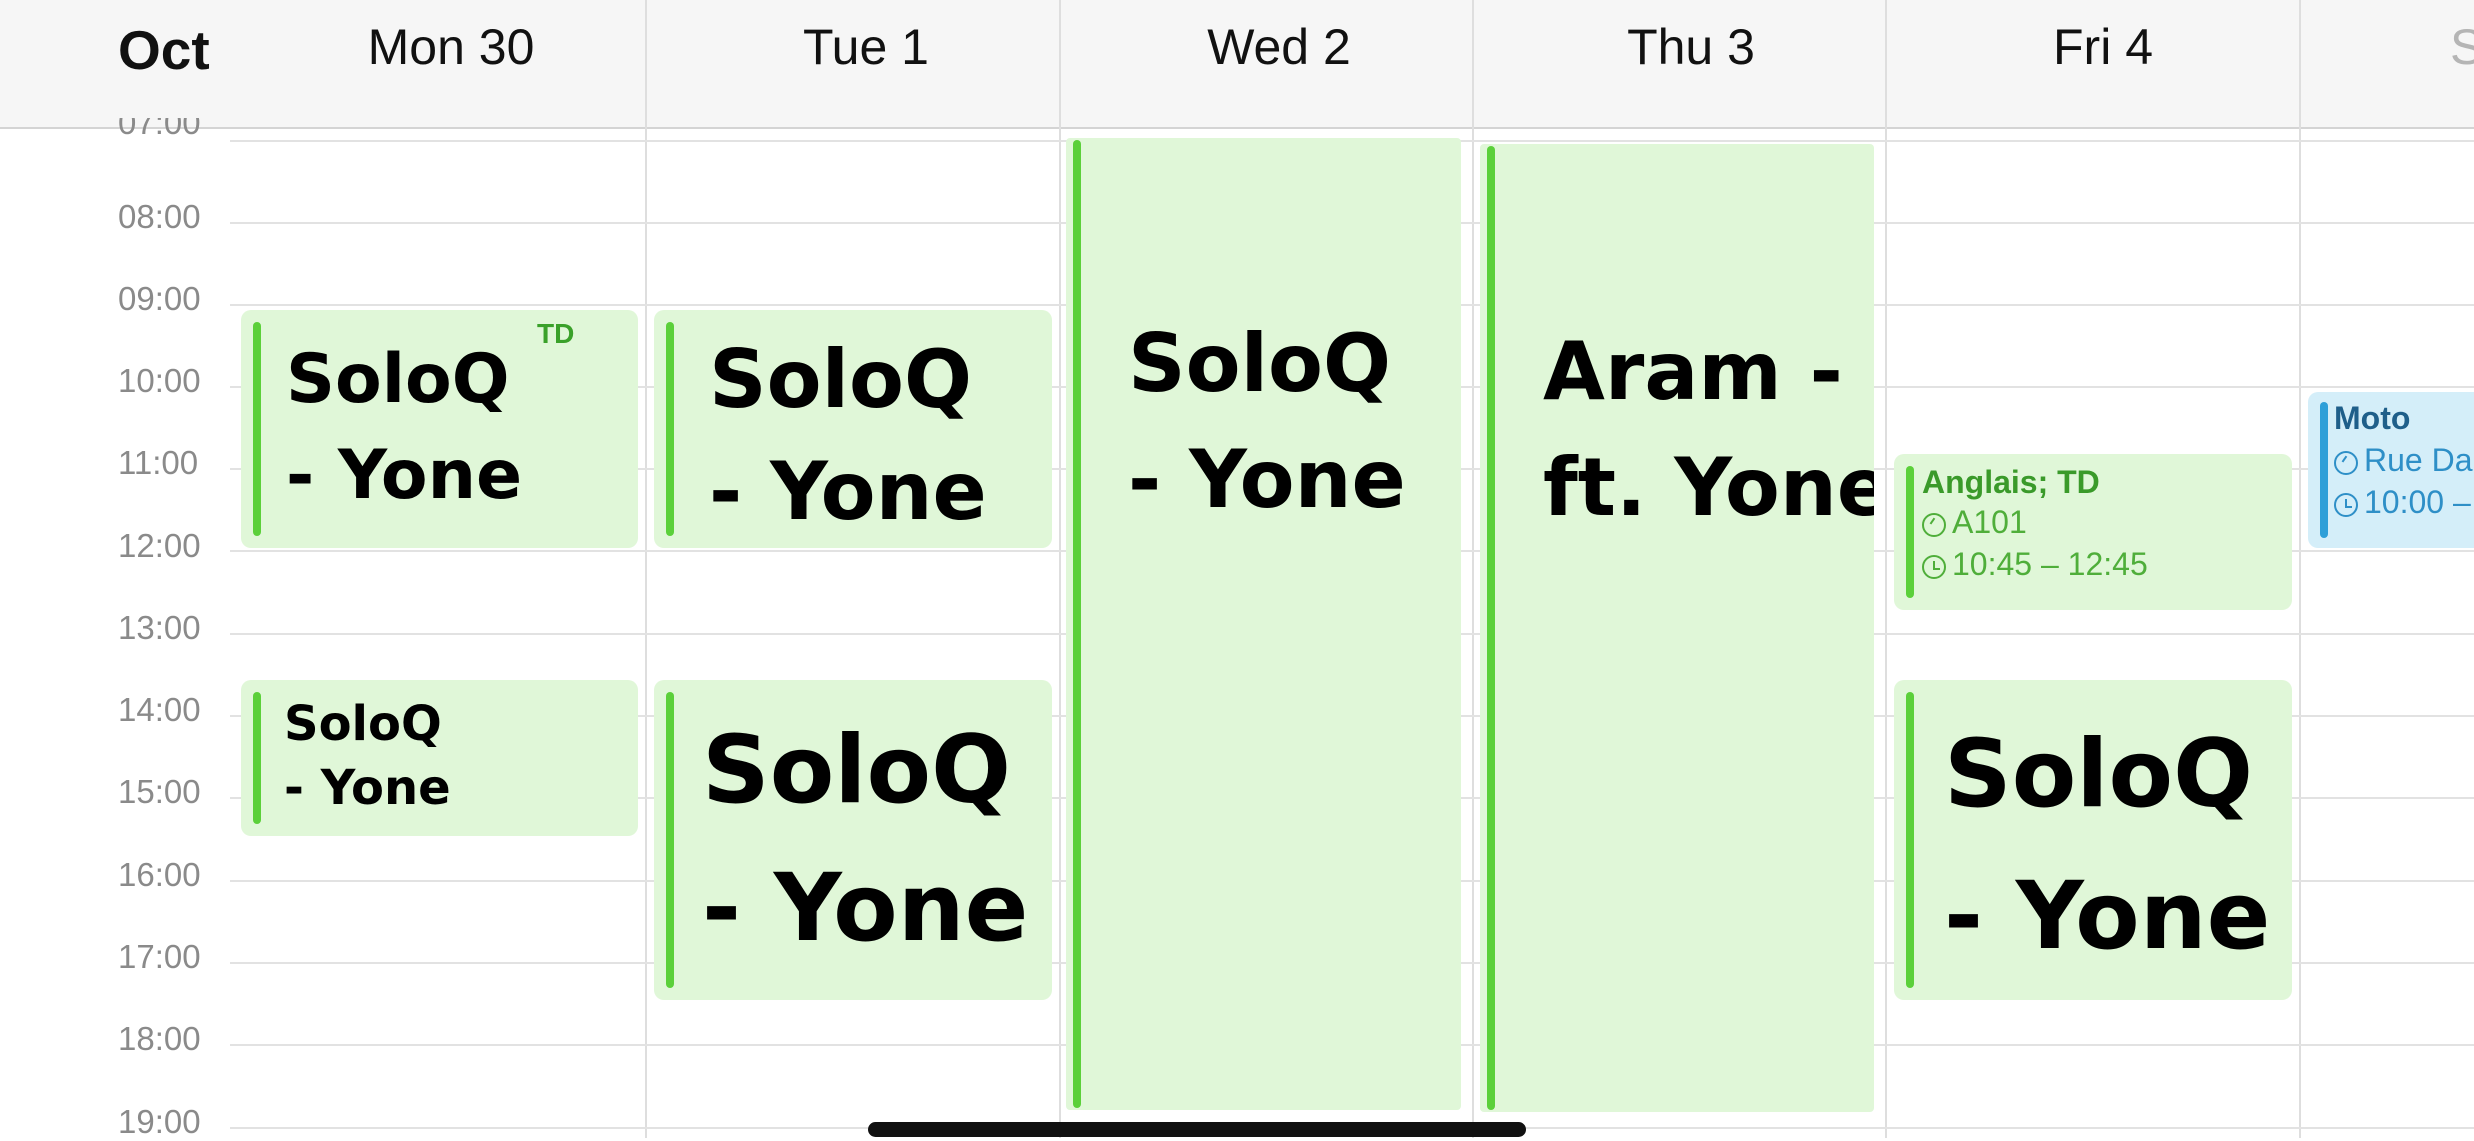 Image resolution: width=2474 pixels, height=1141 pixels. Describe the element at coordinates (159, 627) in the screenshot. I see `time-label: 13:00` at that location.